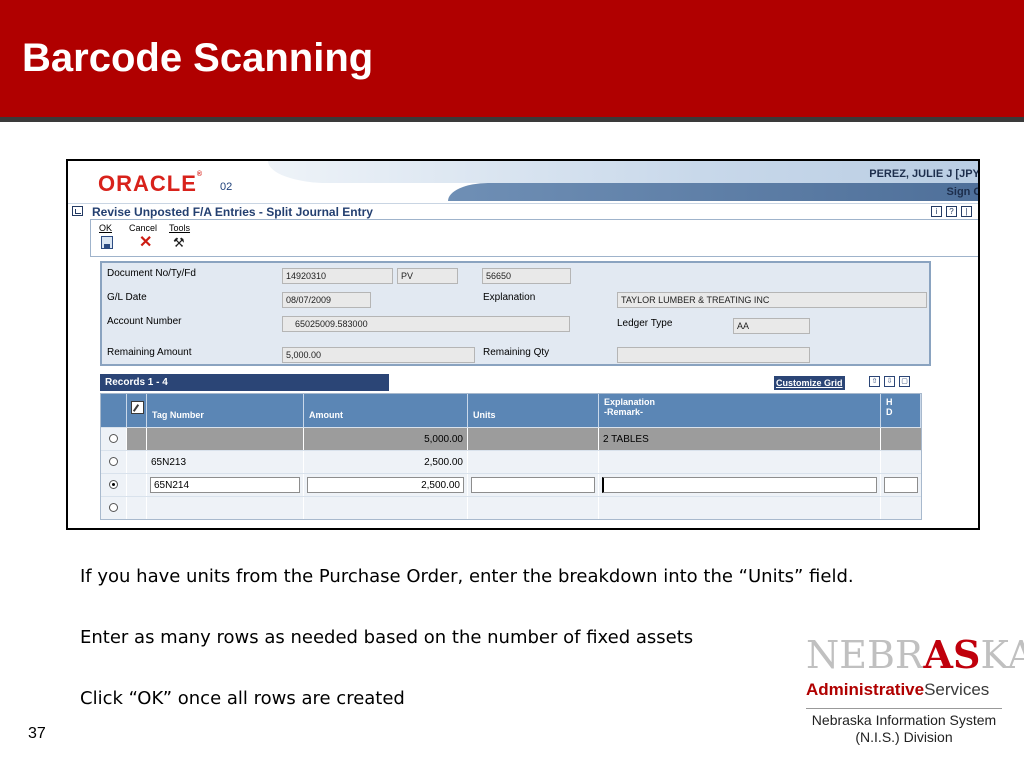  I want to click on tag-number-cell: 65N214, so click(225, 485).